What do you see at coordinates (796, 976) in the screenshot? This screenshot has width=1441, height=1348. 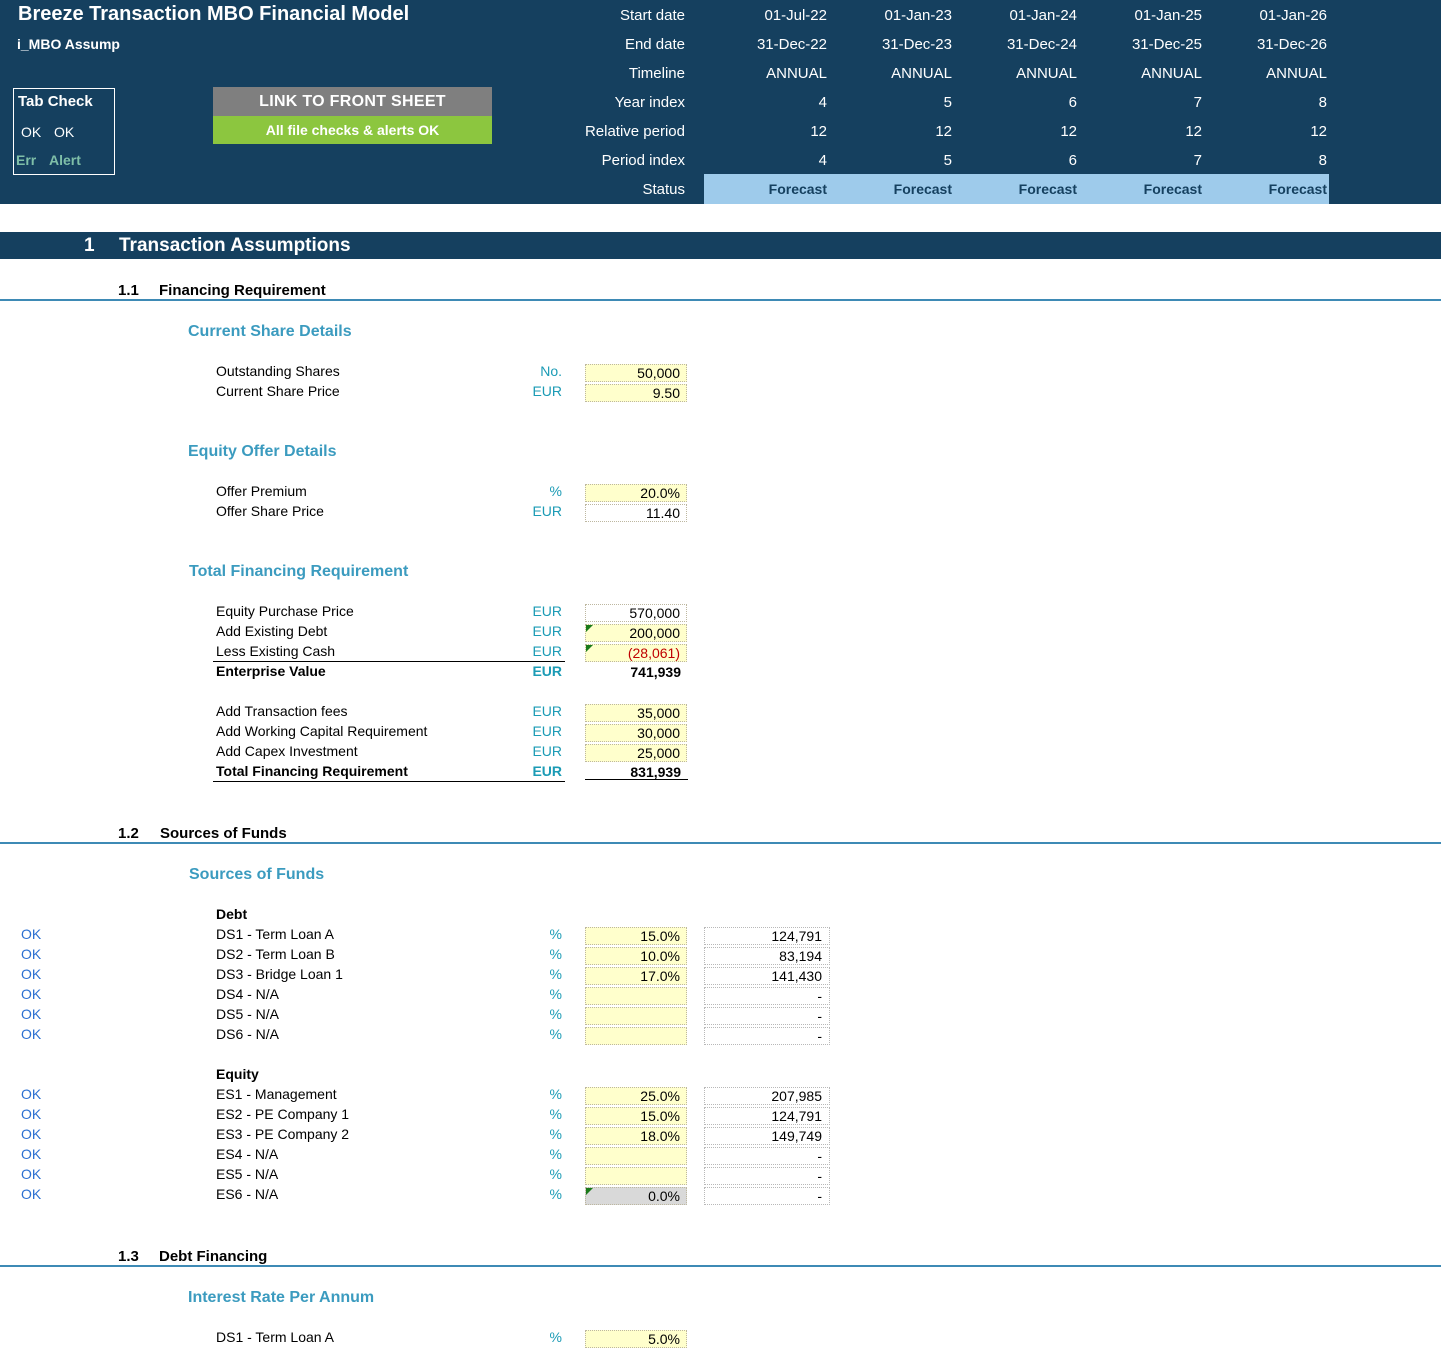 I see `cell-value: 141,430` at bounding box center [796, 976].